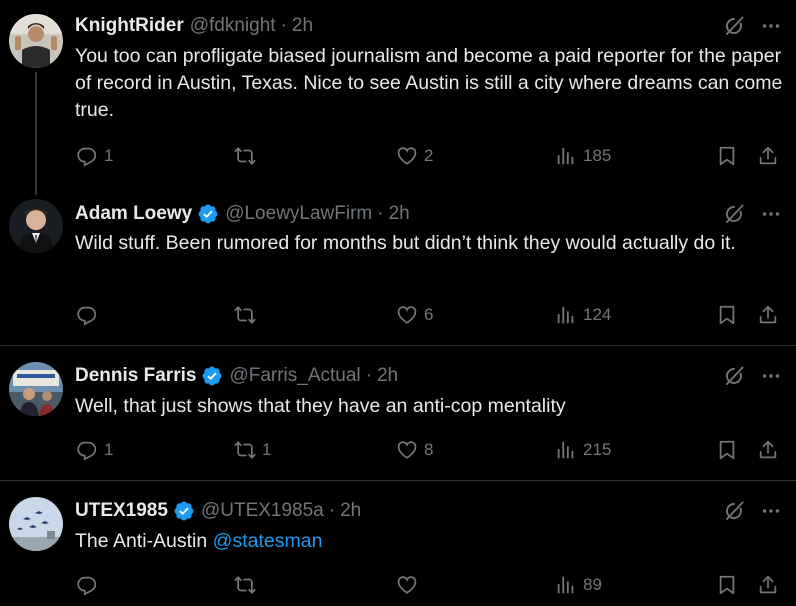 Image resolution: width=796 pixels, height=606 pixels. I want to click on like-button, so click(410, 585).